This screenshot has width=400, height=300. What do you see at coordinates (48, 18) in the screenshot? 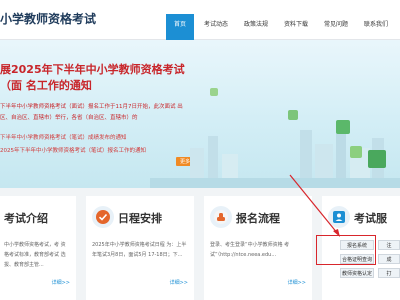
I see `site-title: 小学教师资格考试` at bounding box center [48, 18].